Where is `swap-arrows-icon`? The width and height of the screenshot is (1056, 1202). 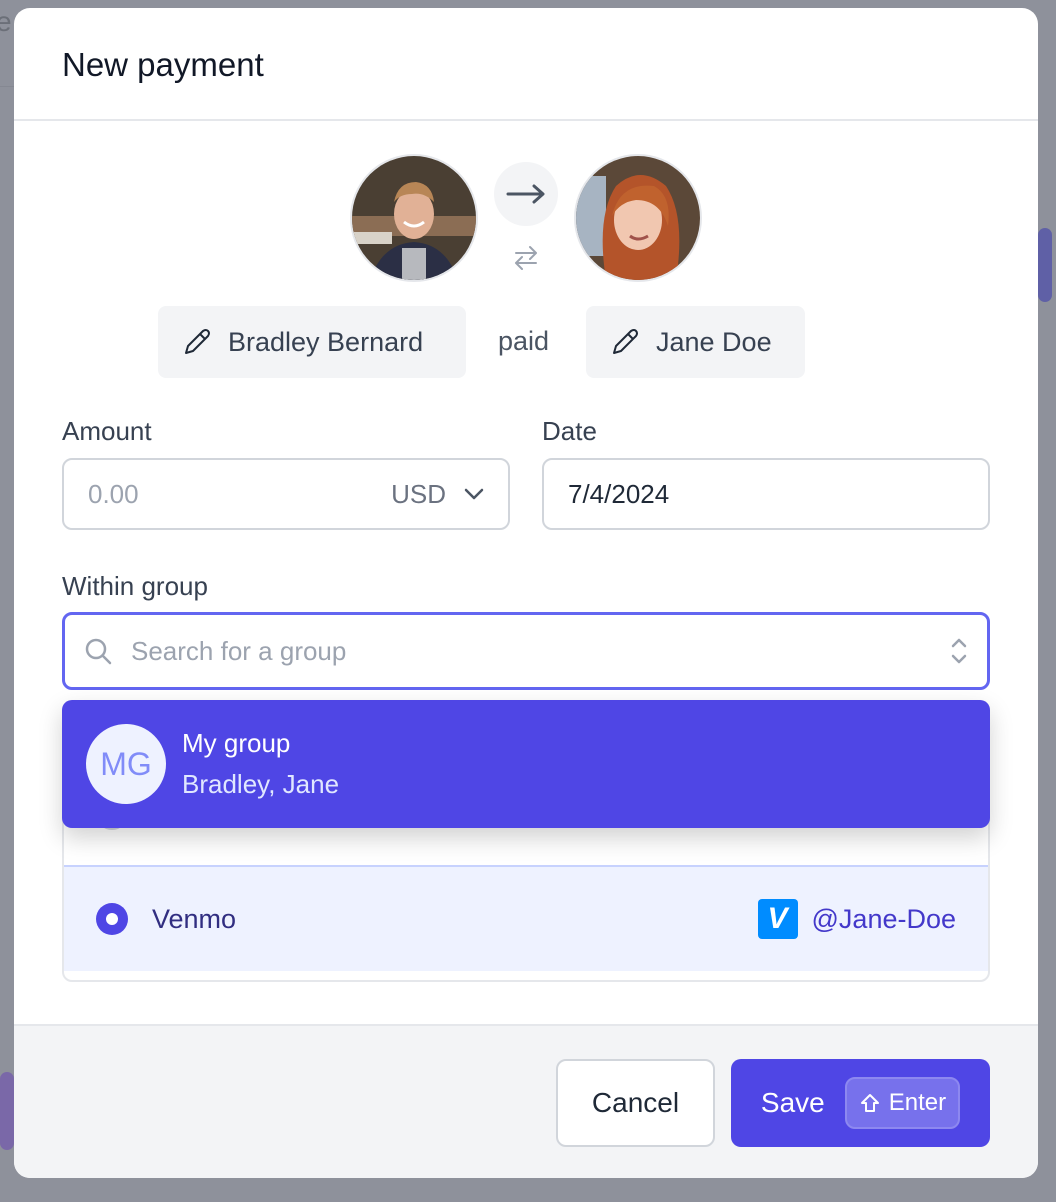
swap-arrows-icon is located at coordinates (526, 258).